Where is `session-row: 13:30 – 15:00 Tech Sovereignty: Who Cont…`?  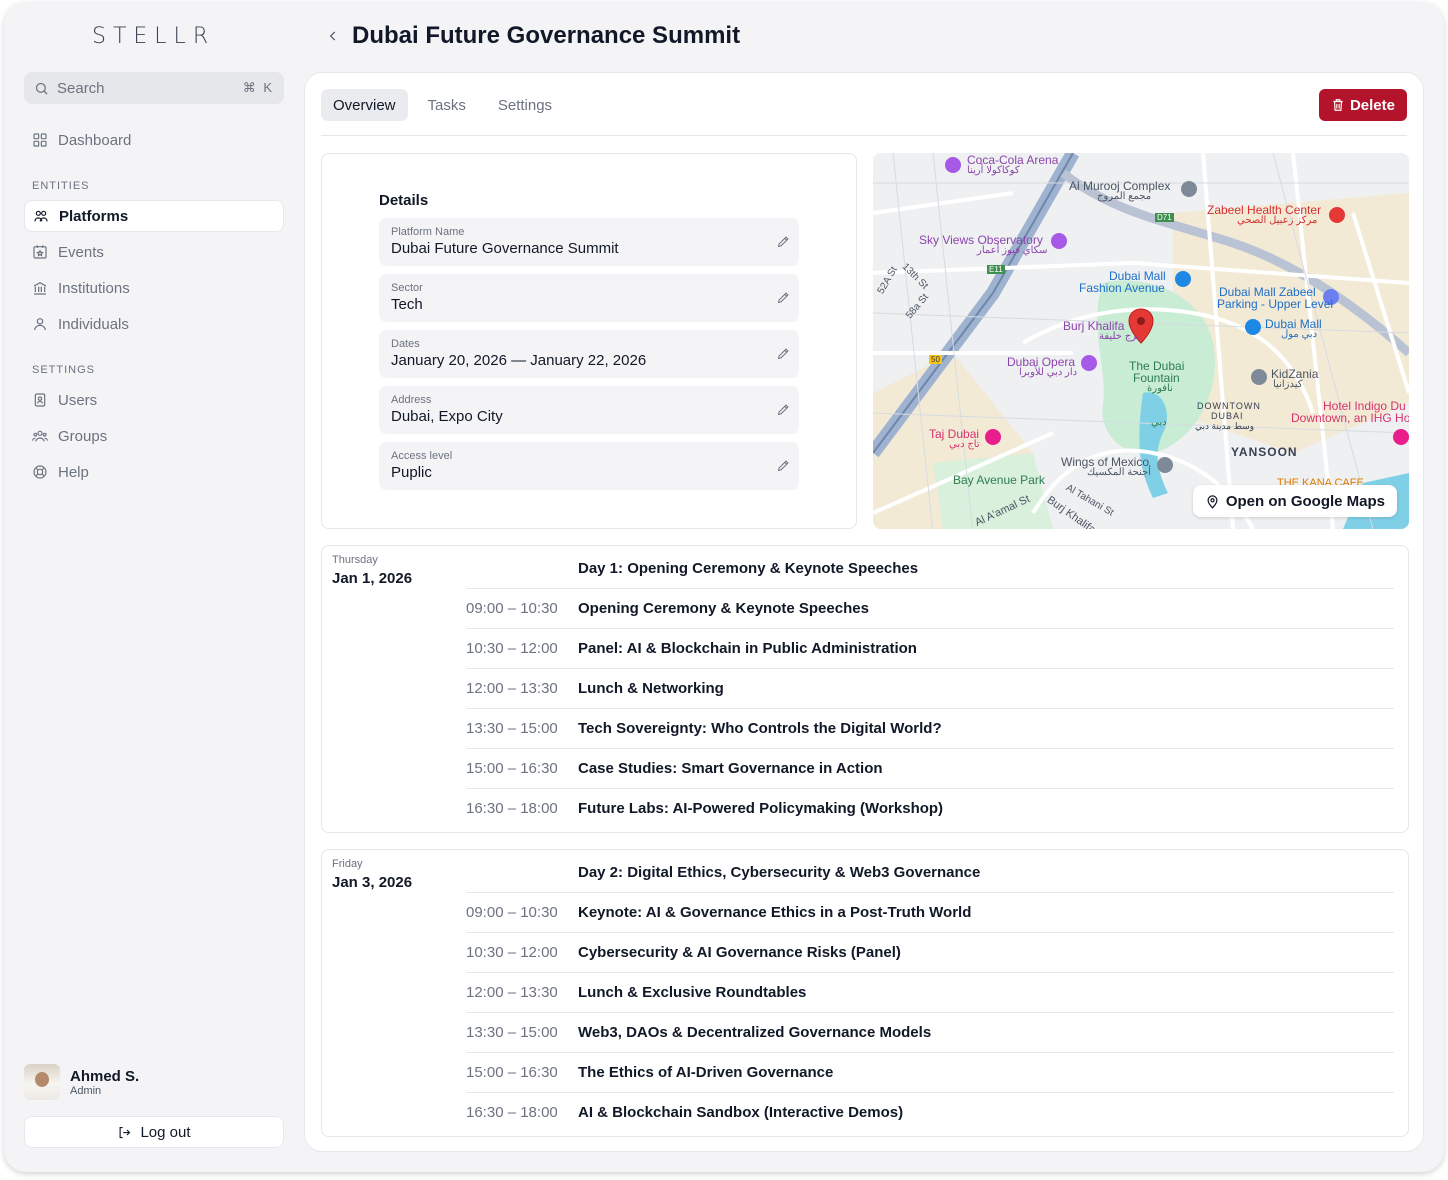 session-row: 13:30 – 15:00 Tech Sovereignty: Who Cont… is located at coordinates (930, 728).